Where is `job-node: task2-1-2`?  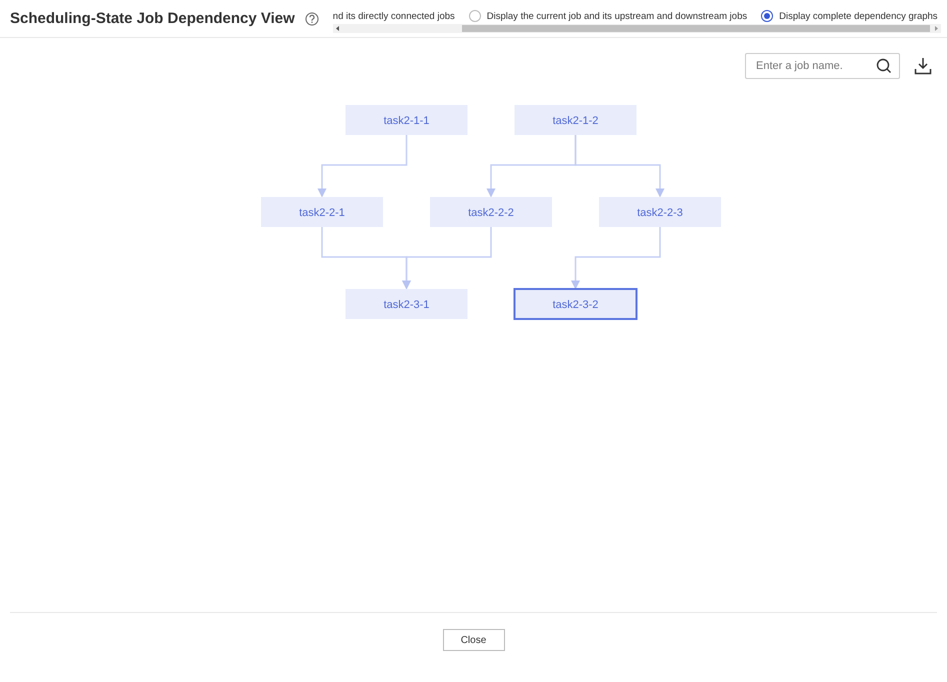
job-node: task2-1-2 is located at coordinates (575, 120).